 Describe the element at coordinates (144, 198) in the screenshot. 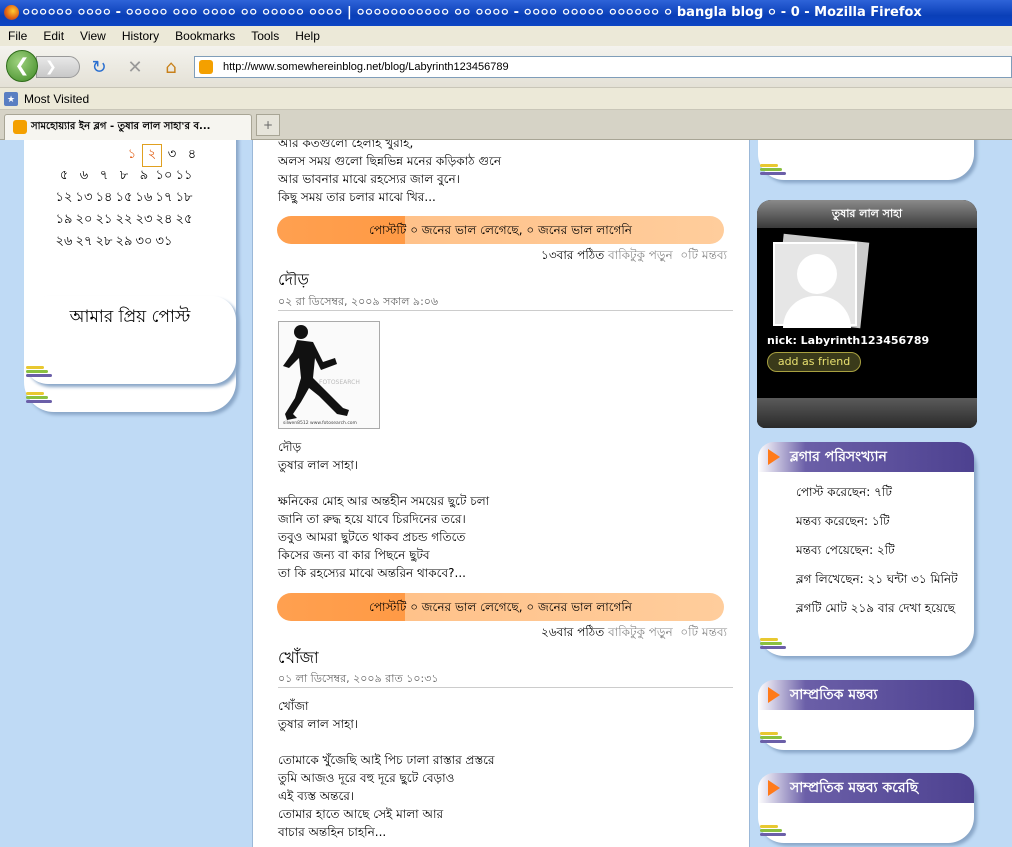

I see `calendar-day: ১৬` at that location.